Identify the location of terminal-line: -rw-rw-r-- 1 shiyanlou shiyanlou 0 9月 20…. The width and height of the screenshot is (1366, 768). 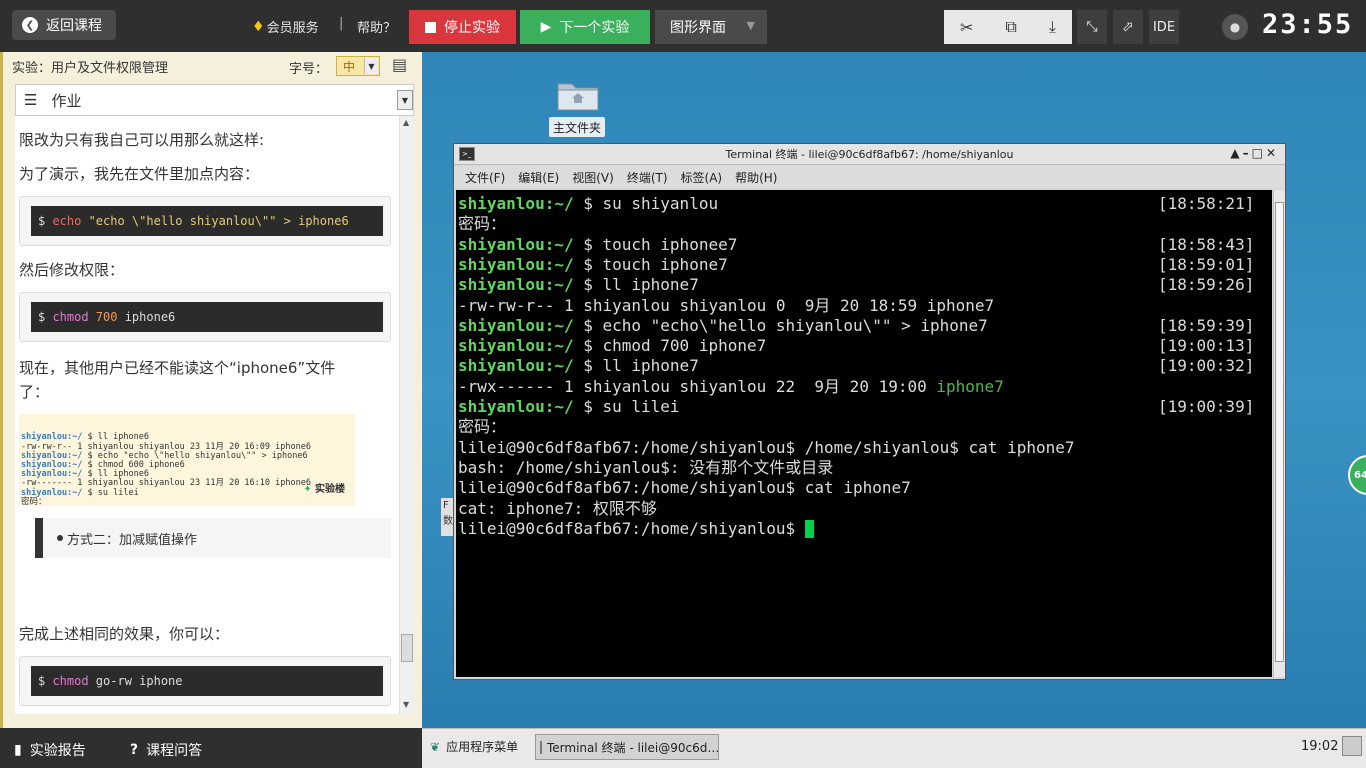
(726, 306).